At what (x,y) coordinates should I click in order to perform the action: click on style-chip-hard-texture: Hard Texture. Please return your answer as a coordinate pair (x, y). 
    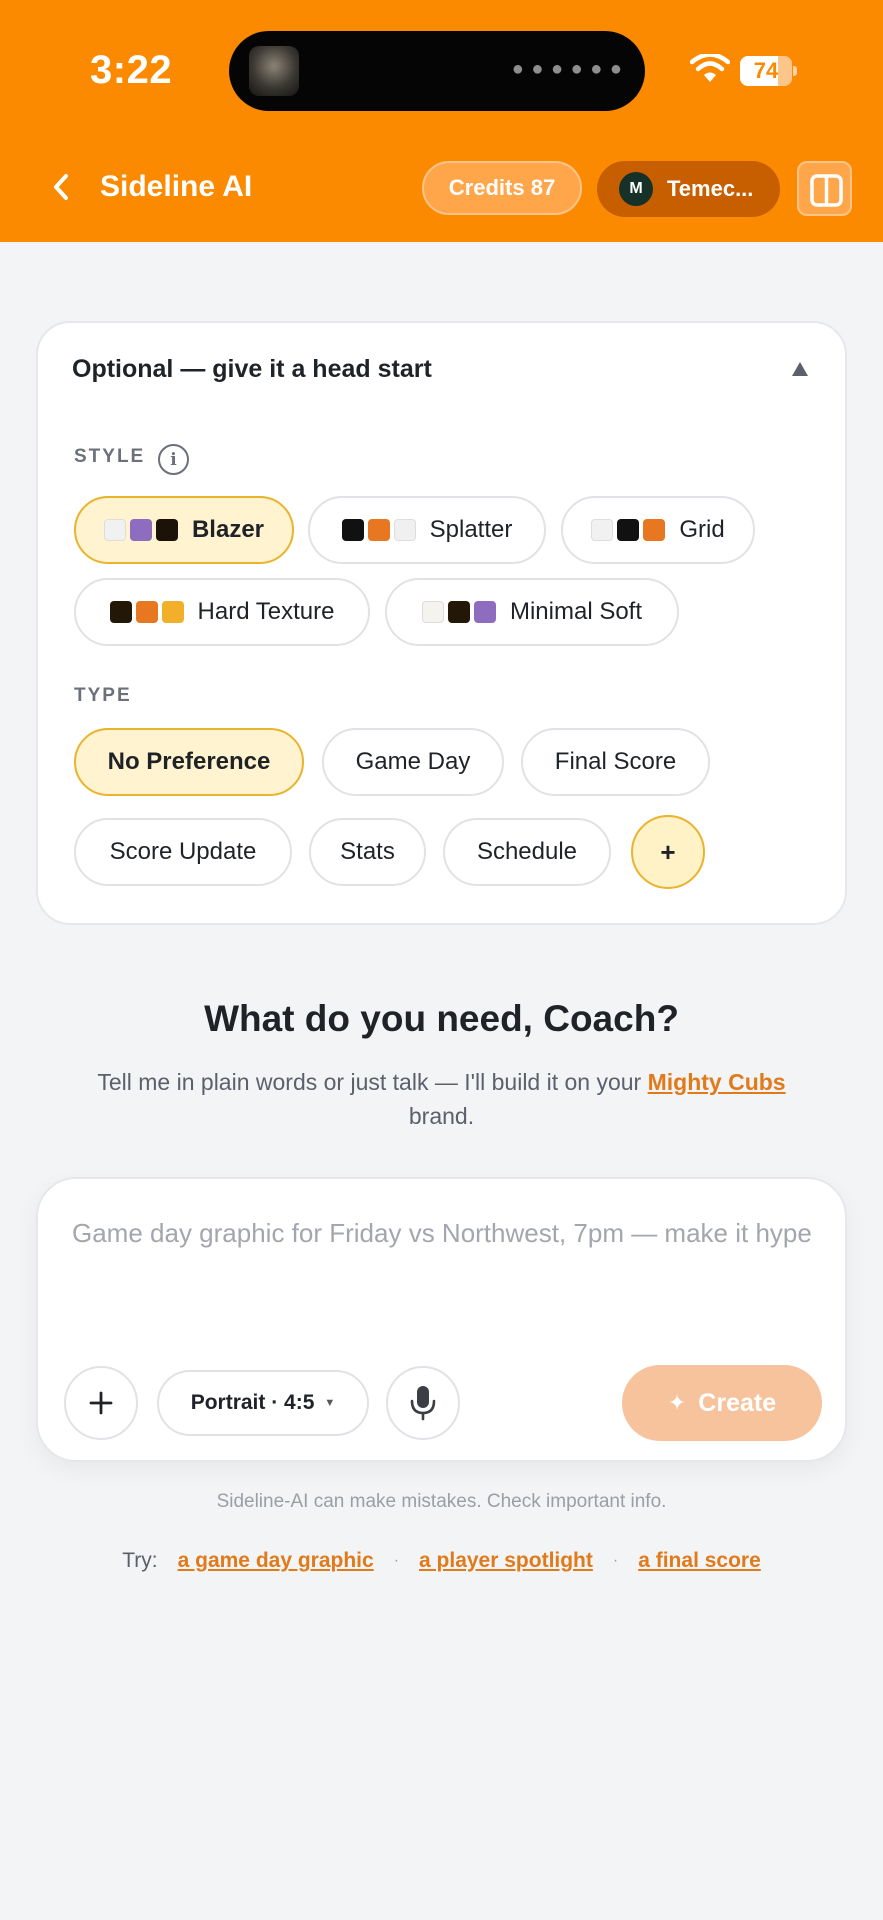
    Looking at the image, I should click on (222, 612).